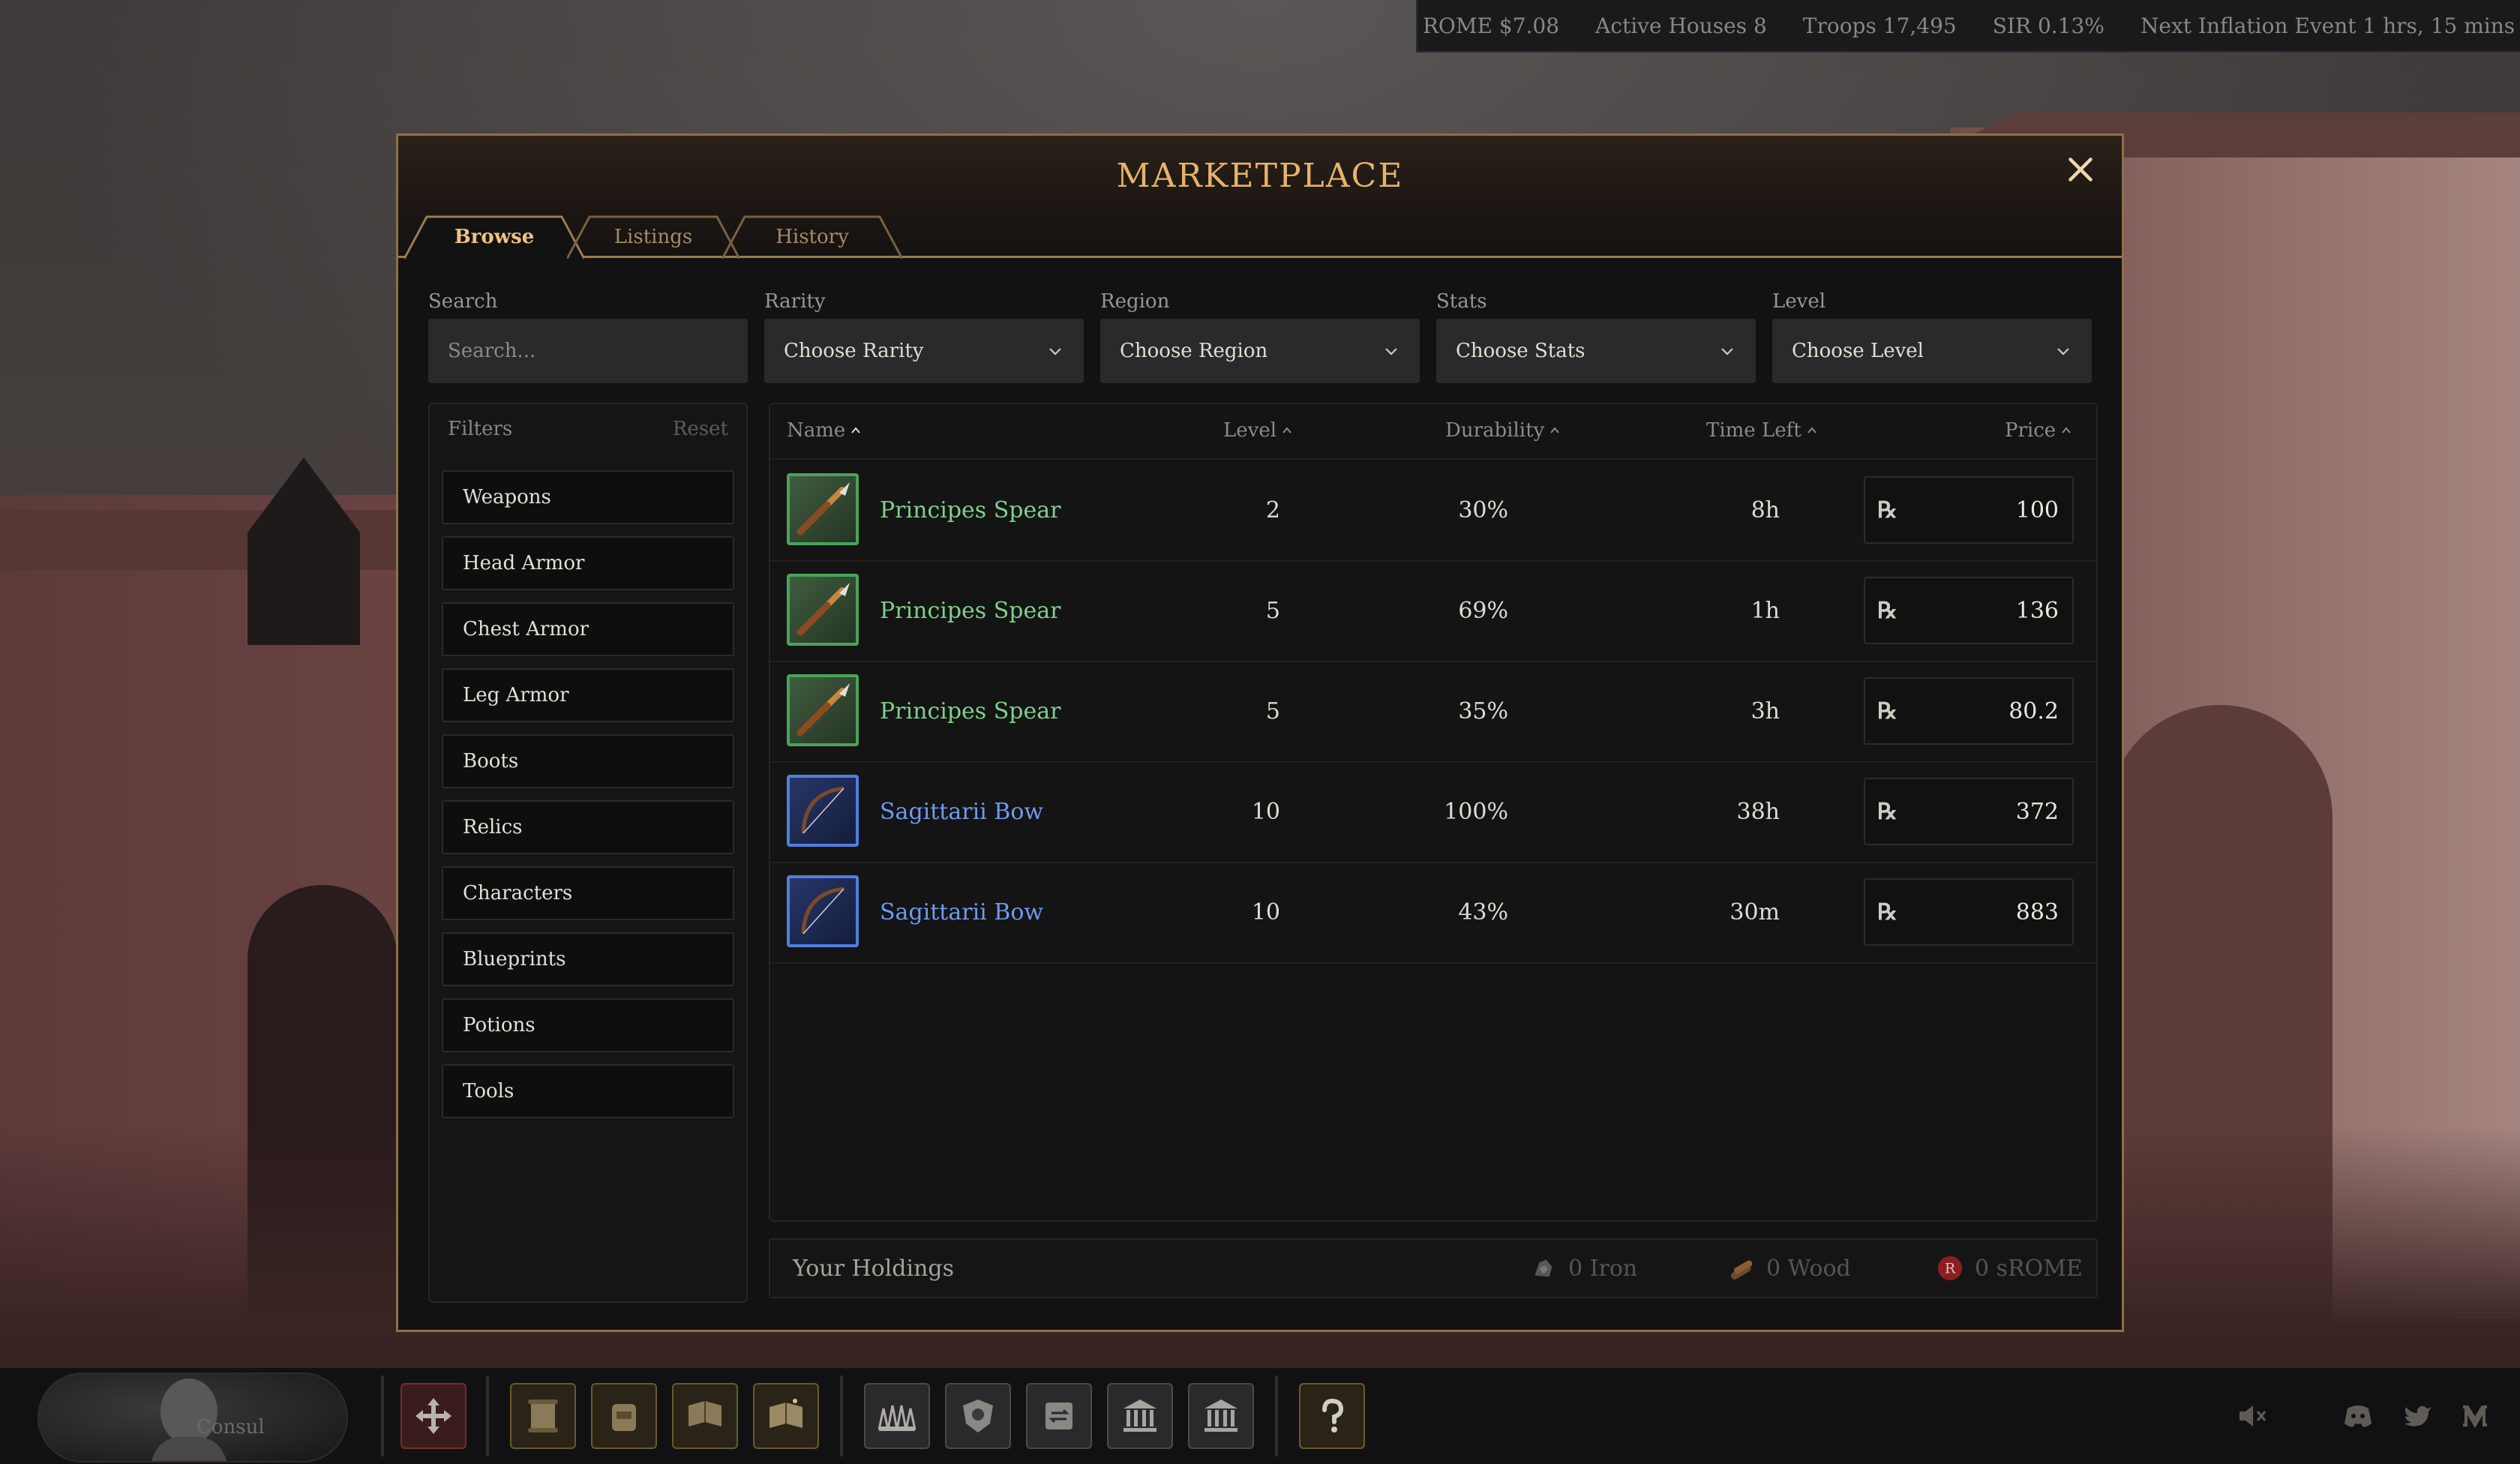  I want to click on category-head-armor: Head Armor, so click(588, 563).